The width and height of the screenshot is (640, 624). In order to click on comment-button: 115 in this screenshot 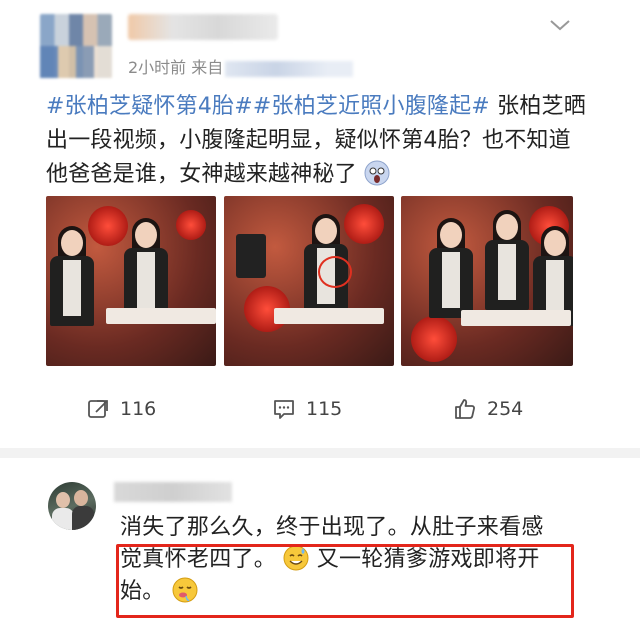, I will do `click(307, 409)`.